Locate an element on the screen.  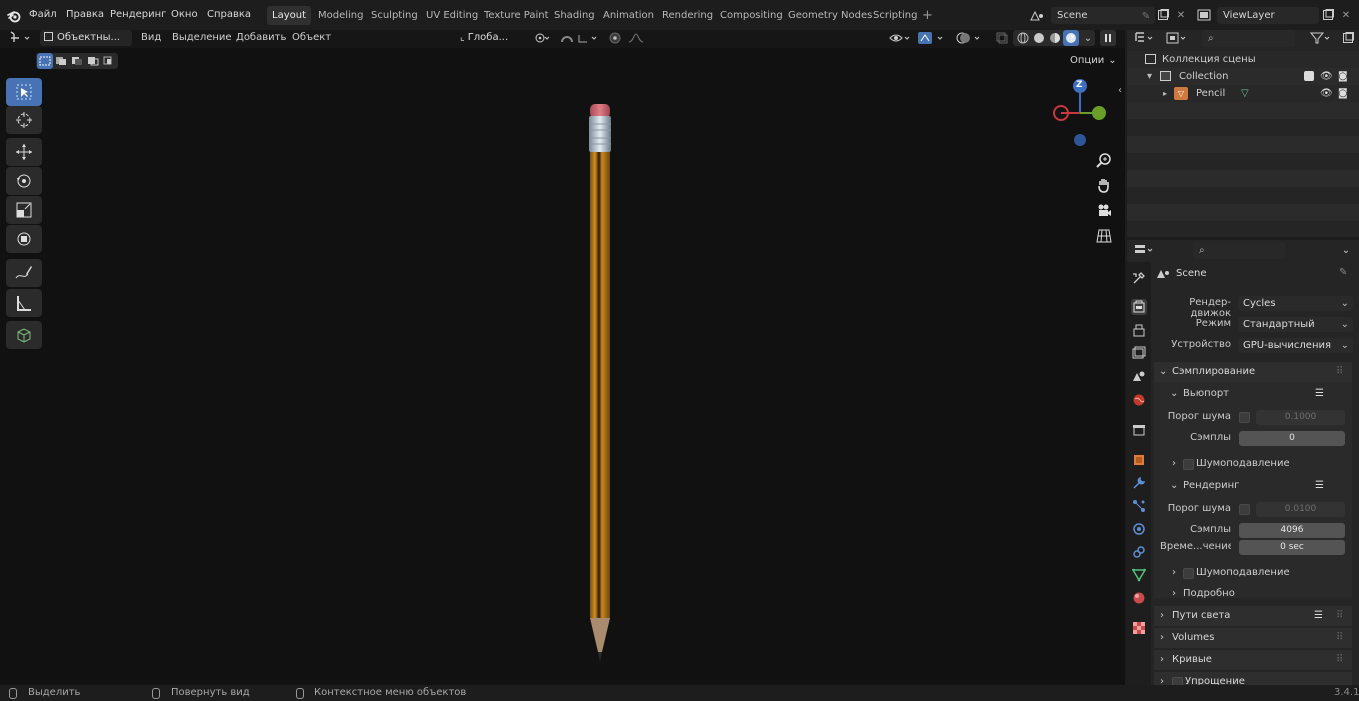
viewport-denoise-checkbox is located at coordinates (1188, 464).